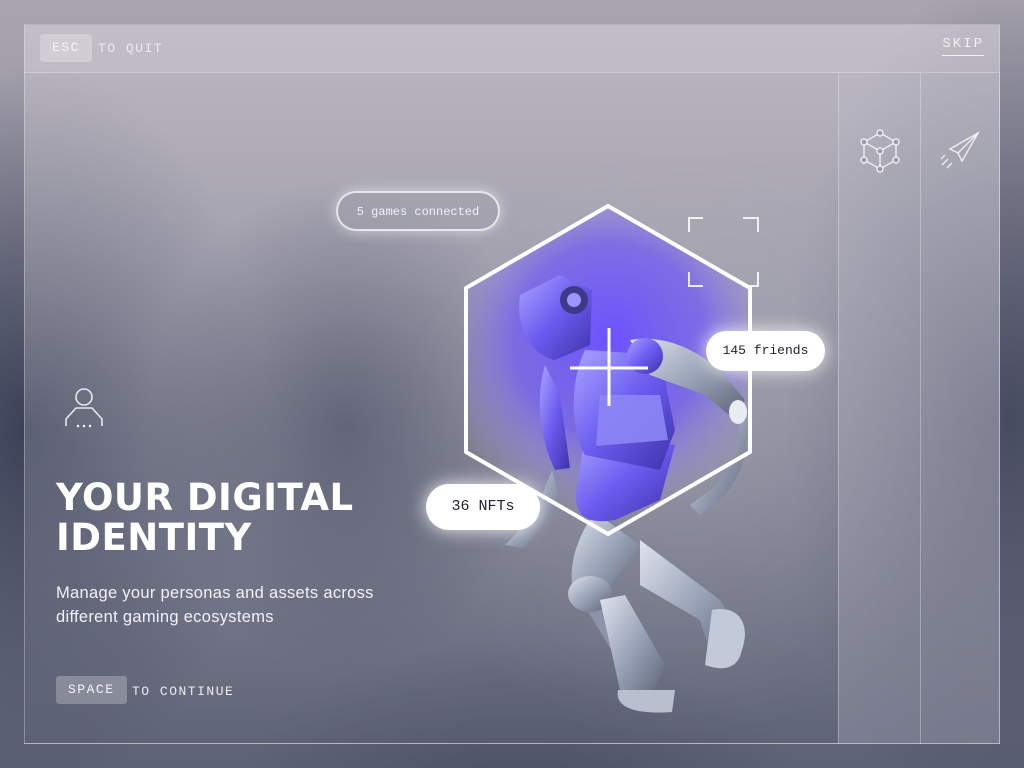  I want to click on side-panel-rocket, so click(960, 408).